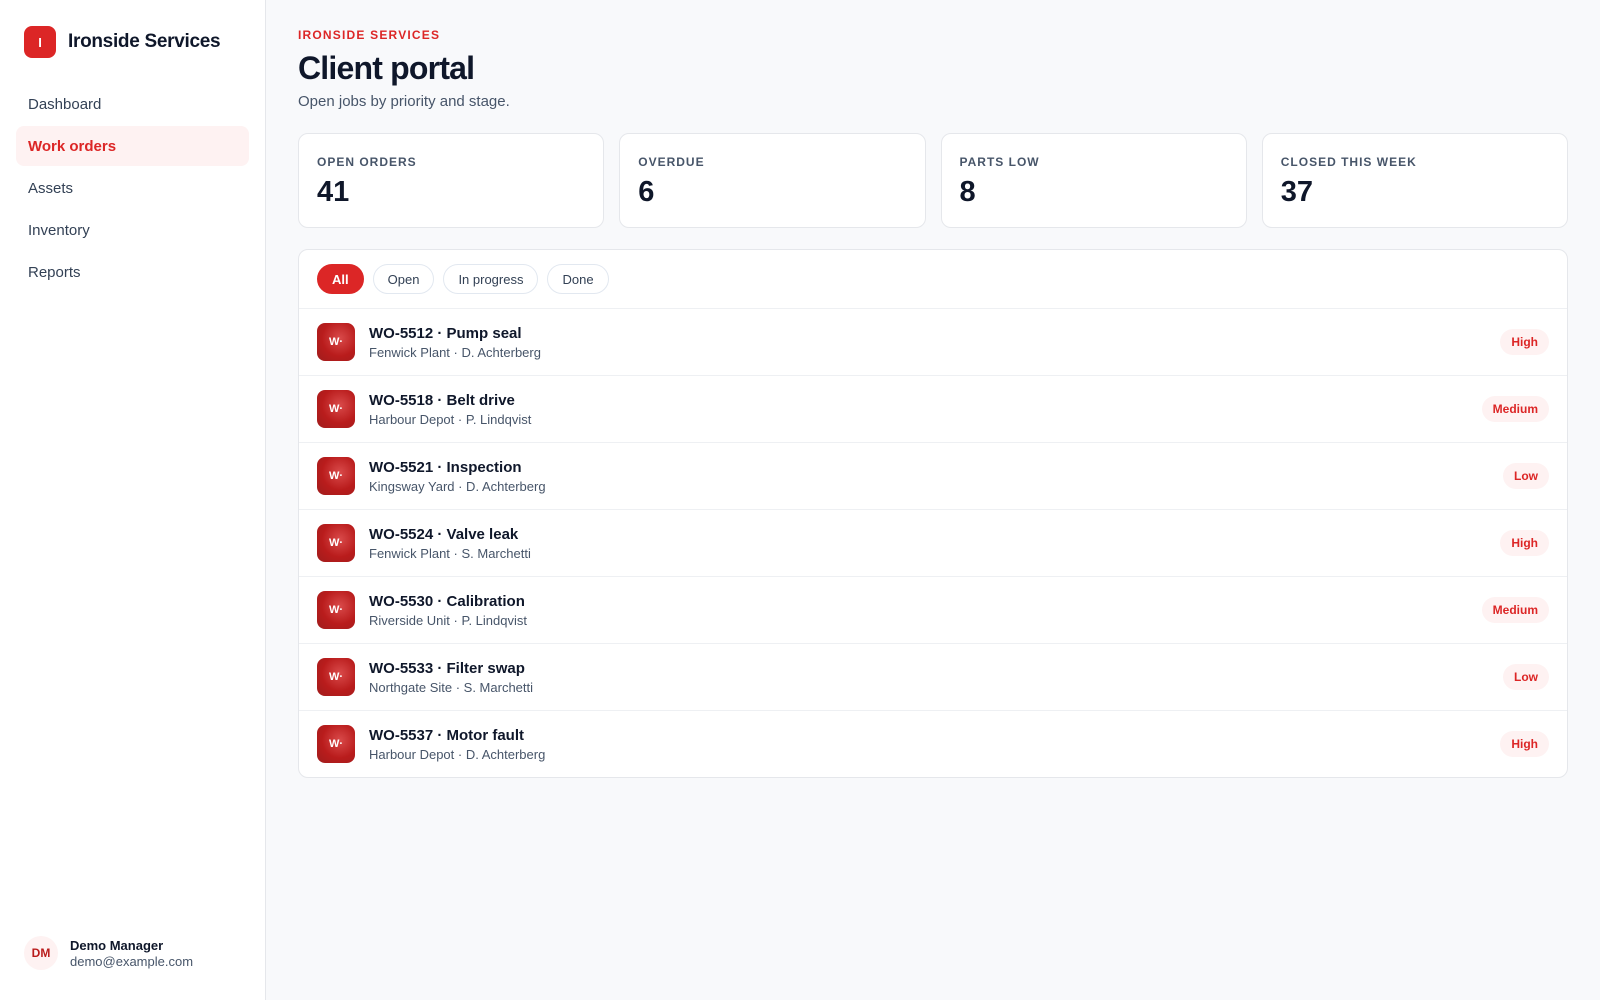  What do you see at coordinates (444, 534) in the screenshot?
I see `list-item-title: WO-5524 · Valve leak` at bounding box center [444, 534].